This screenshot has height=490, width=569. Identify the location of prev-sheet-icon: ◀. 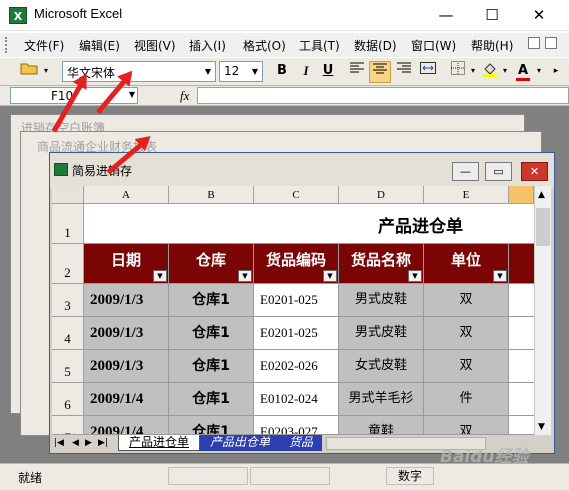
(75, 443).